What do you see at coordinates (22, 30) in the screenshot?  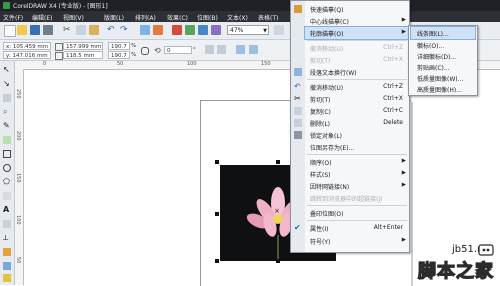 I see `open-icon` at bounding box center [22, 30].